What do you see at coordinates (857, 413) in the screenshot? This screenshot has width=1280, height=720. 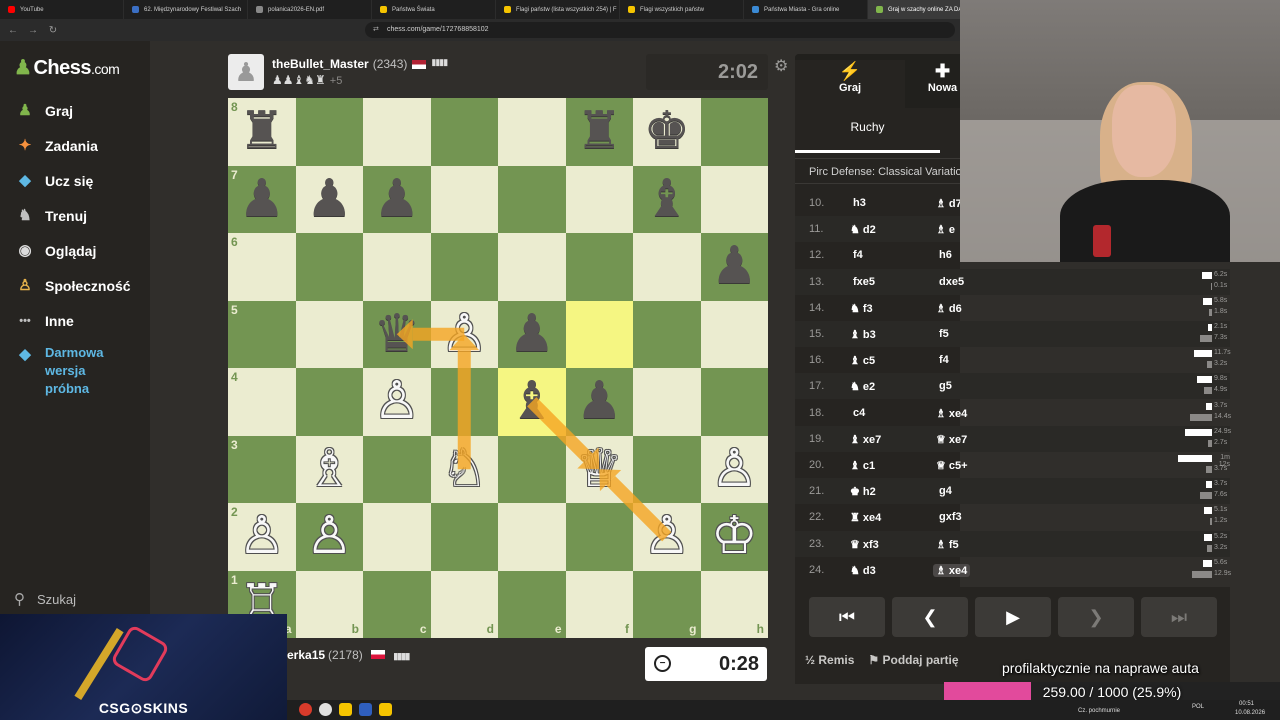 I see `white-move: c4` at bounding box center [857, 413].